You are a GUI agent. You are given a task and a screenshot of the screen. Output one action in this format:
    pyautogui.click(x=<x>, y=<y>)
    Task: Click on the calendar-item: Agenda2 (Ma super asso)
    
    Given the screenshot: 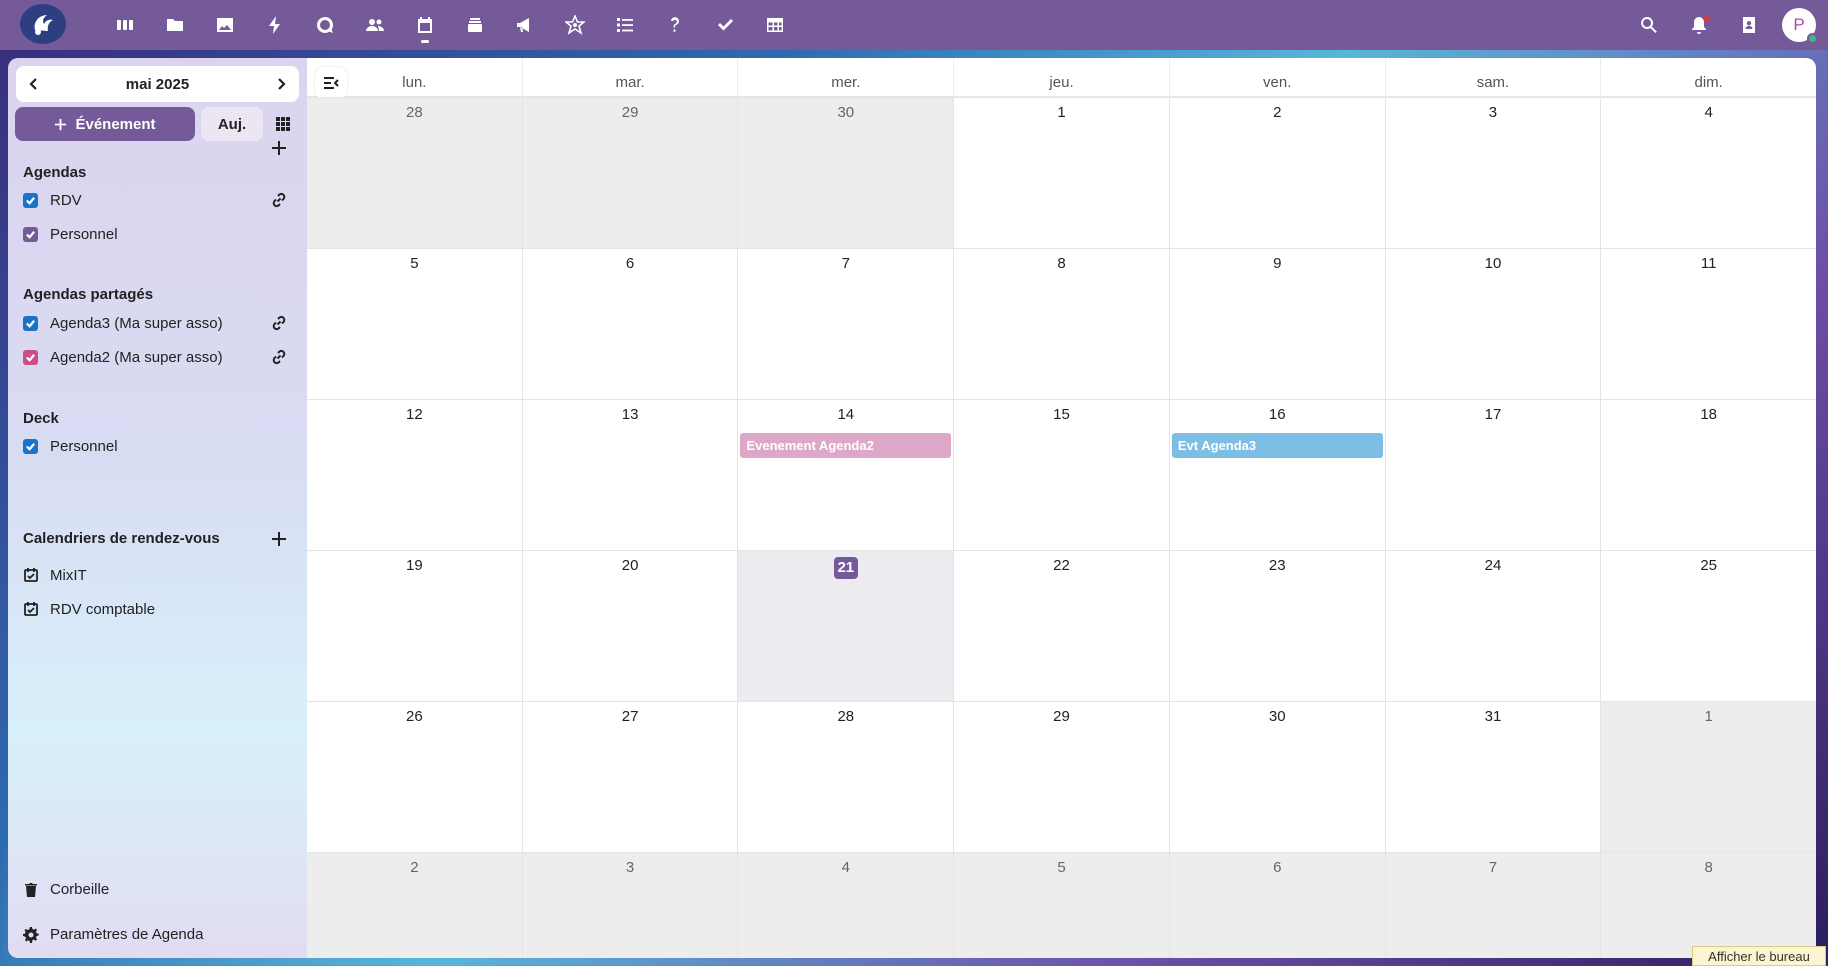 What is the action you would take?
    pyautogui.click(x=158, y=357)
    